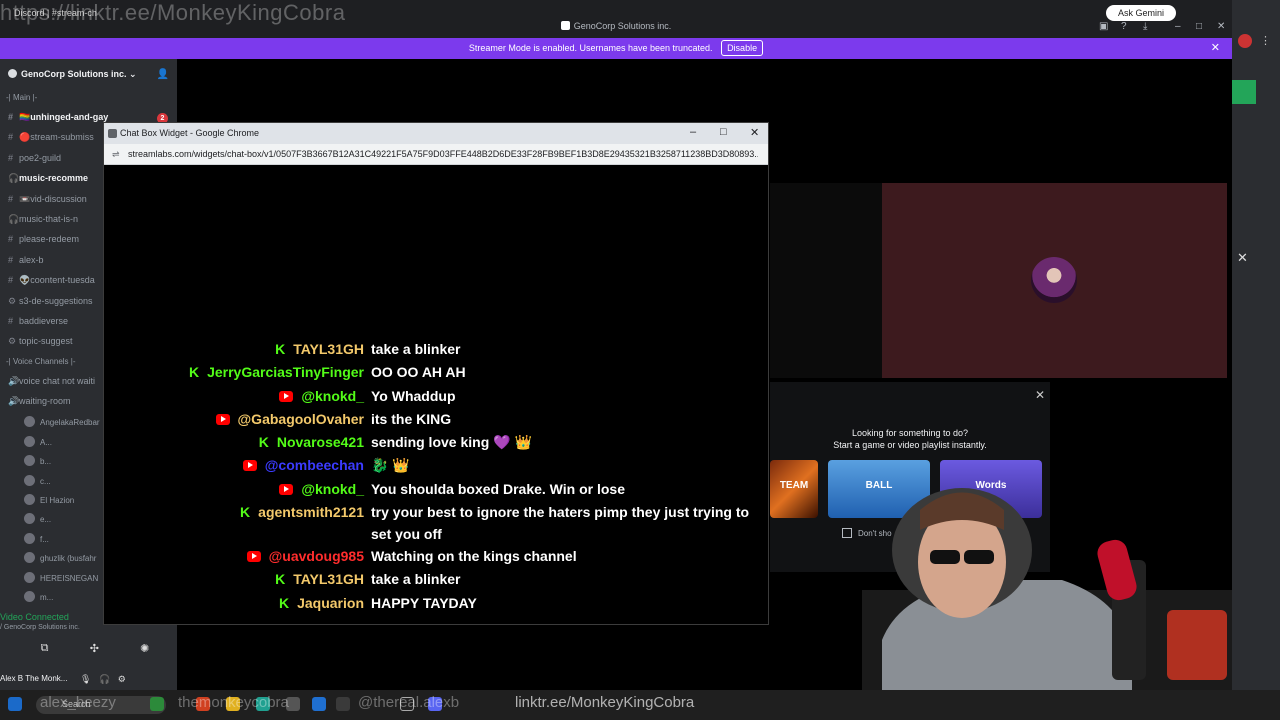  What do you see at coordinates (57, 280) in the screenshot?
I see `channel-name: 👽coontent-tuesda` at bounding box center [57, 280].